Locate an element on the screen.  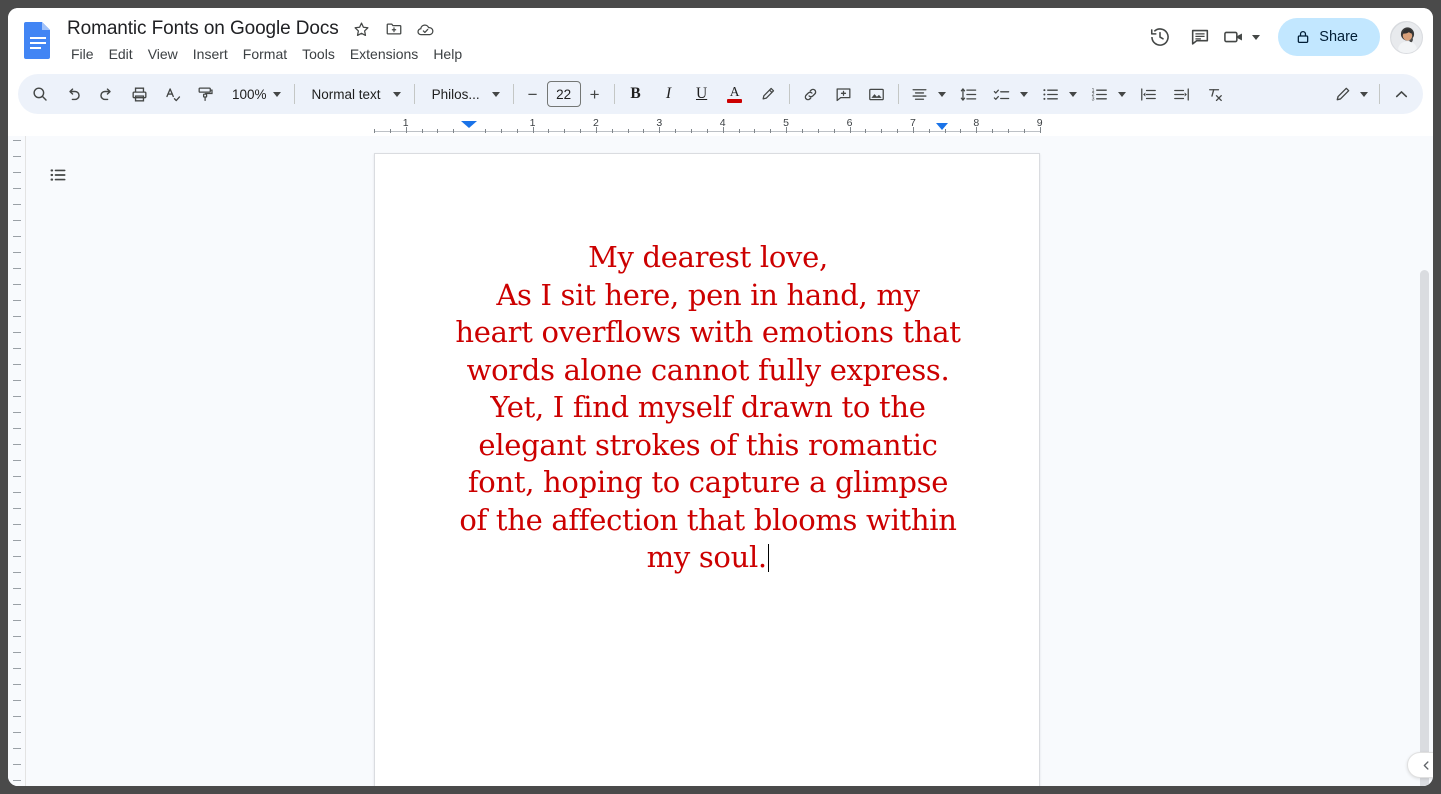
search-icon is located at coordinates (40, 94).